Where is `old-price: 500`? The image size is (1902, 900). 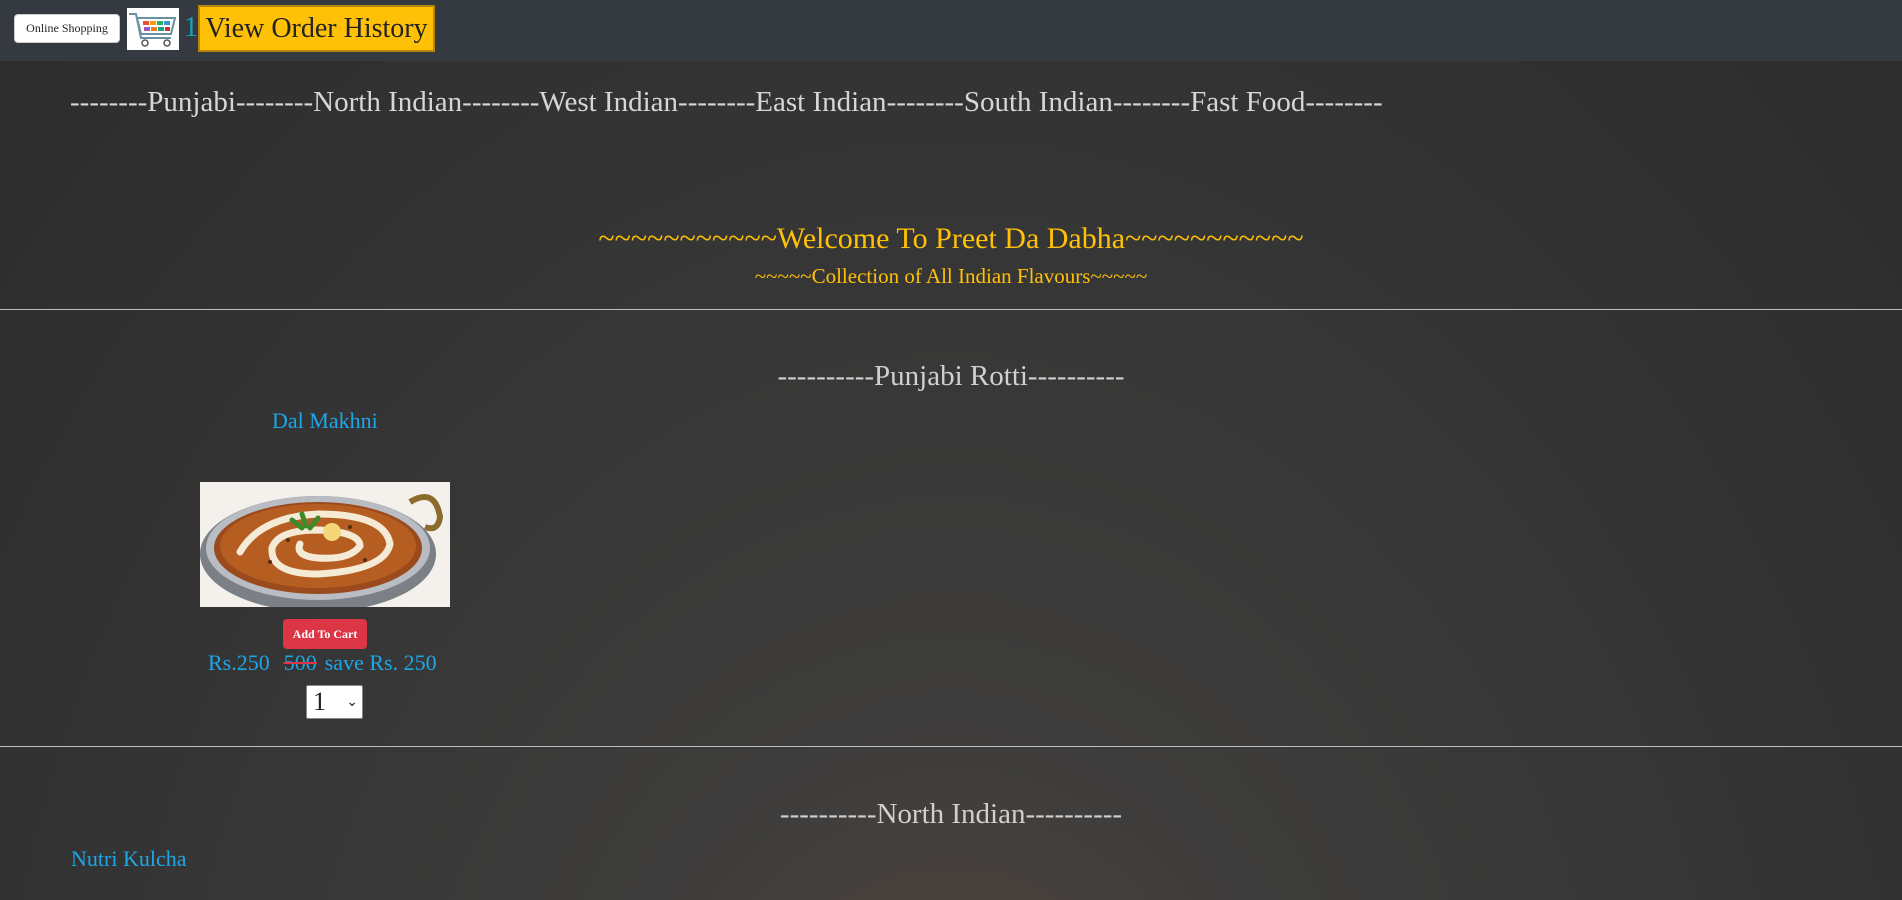 old-price: 500 is located at coordinates (300, 662).